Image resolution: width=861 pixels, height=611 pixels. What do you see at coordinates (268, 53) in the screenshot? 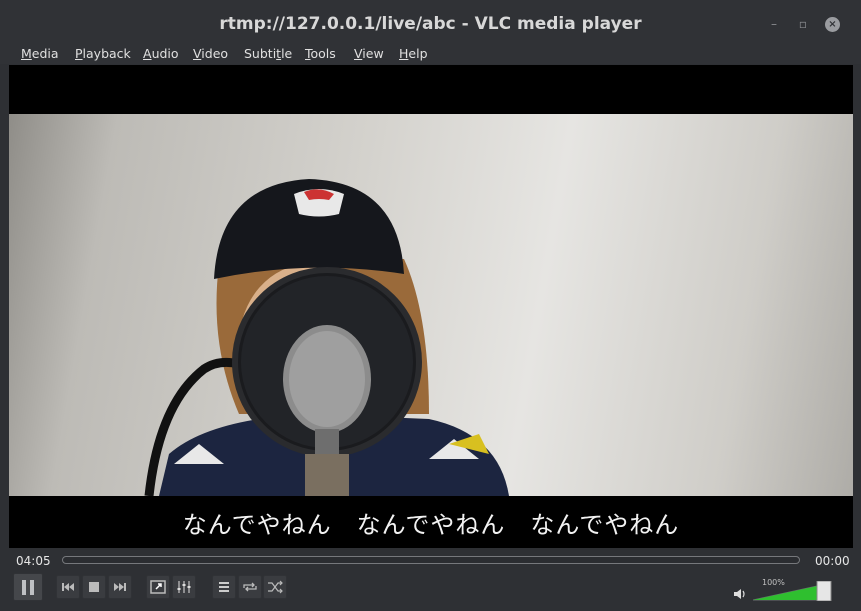
I see `menu-subtitle: Subtitle` at bounding box center [268, 53].